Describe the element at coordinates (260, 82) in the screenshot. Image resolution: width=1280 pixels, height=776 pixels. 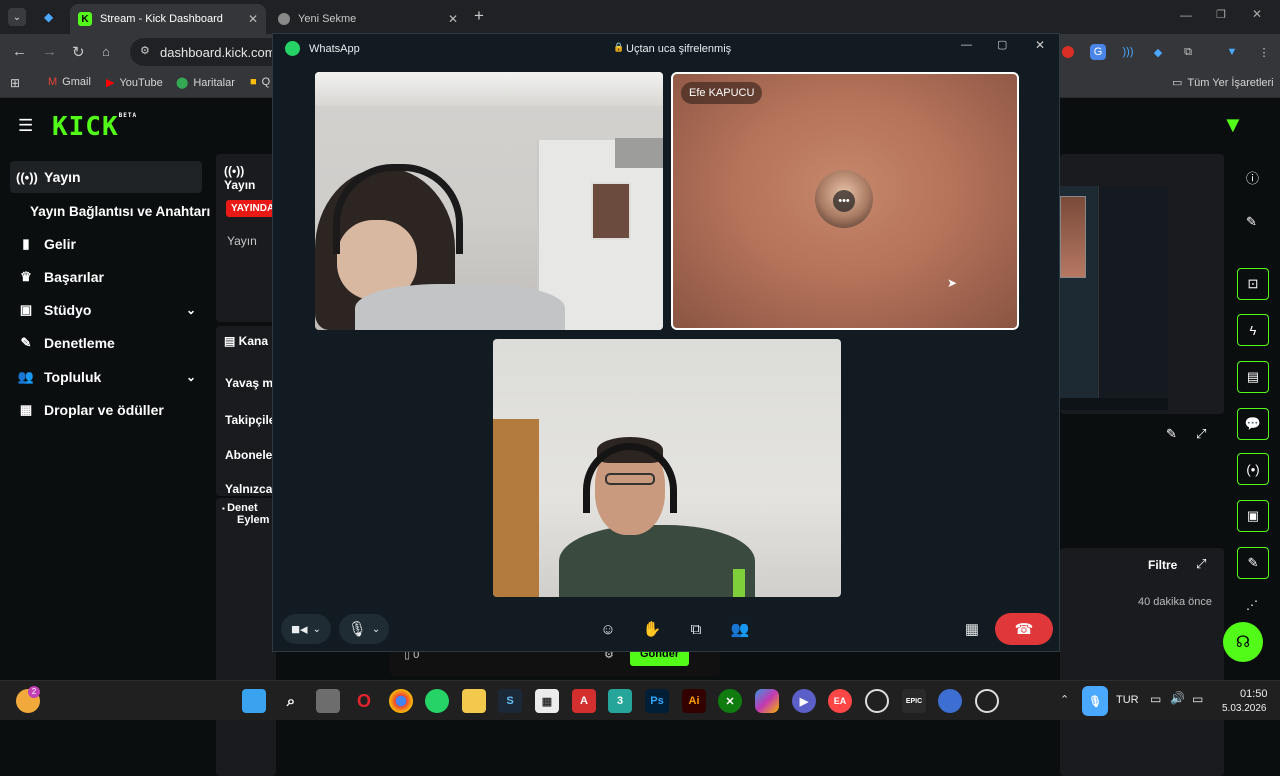
I see `bookmark-q: ■ Q` at that location.